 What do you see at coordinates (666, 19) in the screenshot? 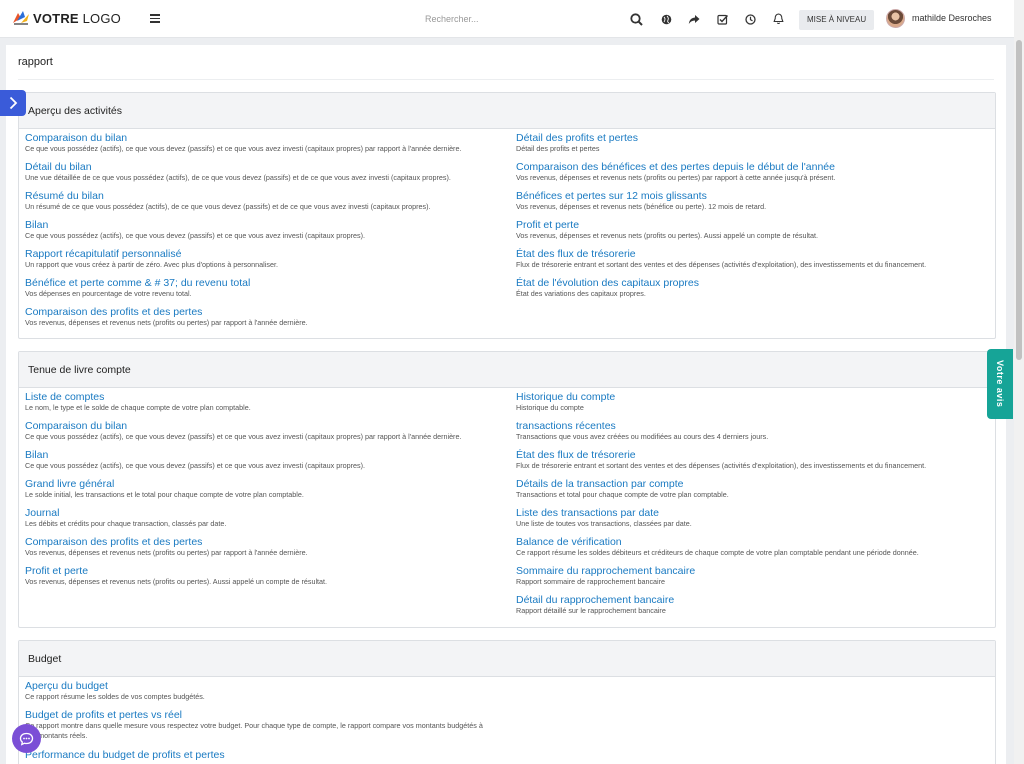
I see `globe-icon` at bounding box center [666, 19].